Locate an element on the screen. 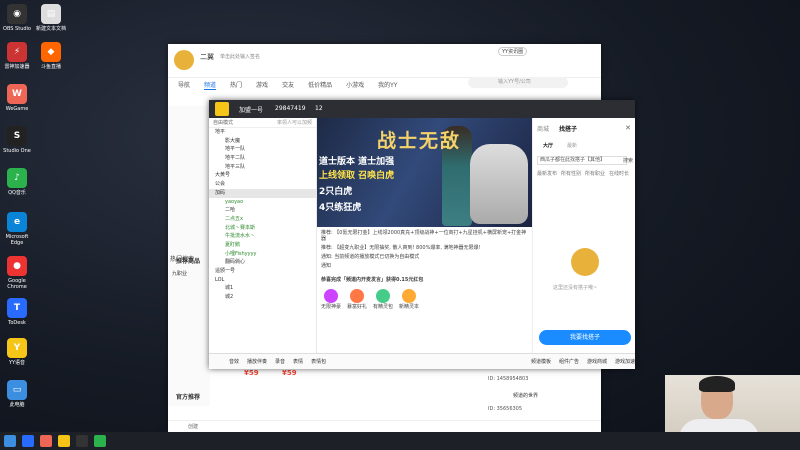 The width and height of the screenshot is (800, 450). tree-member: 地平二队 is located at coordinates (262, 158).